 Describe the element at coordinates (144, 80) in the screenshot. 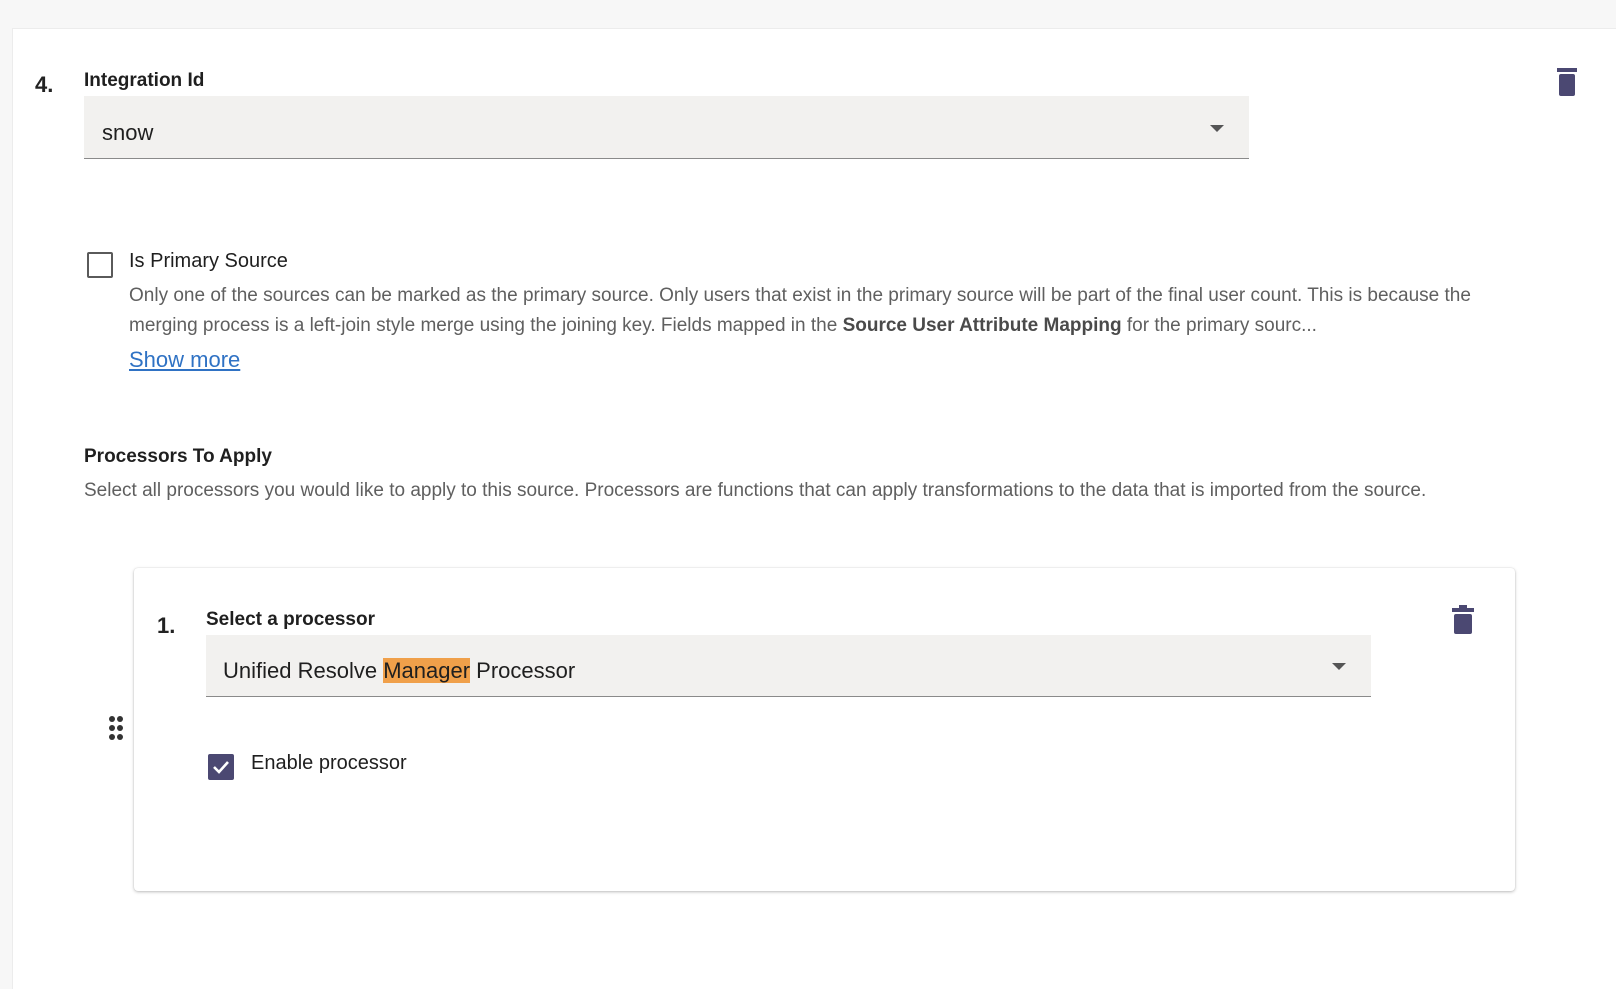

I see `integration-id-label: Integration Id` at that location.